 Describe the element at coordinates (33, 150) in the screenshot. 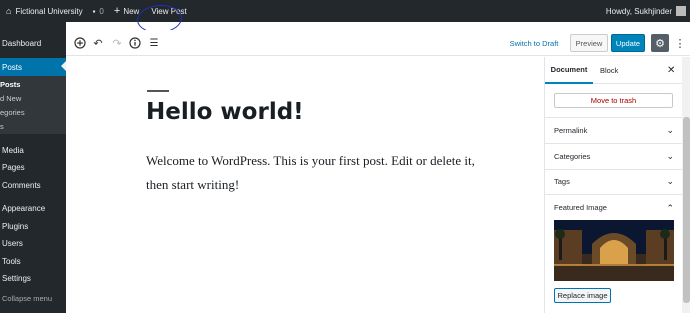

I see `menu-media: Media` at that location.